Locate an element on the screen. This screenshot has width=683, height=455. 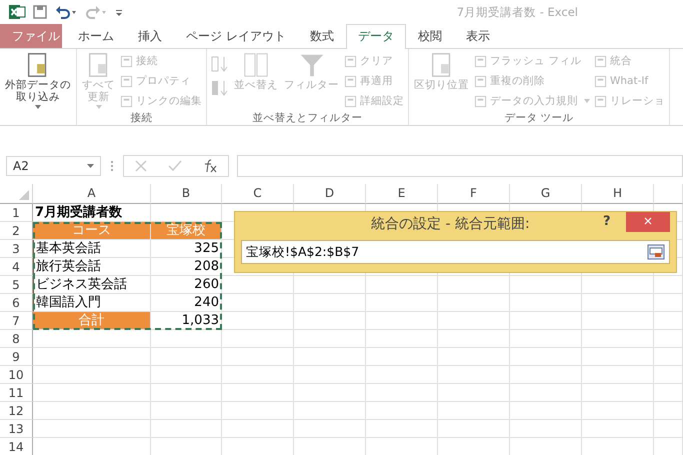
help-button: ? is located at coordinates (607, 221).